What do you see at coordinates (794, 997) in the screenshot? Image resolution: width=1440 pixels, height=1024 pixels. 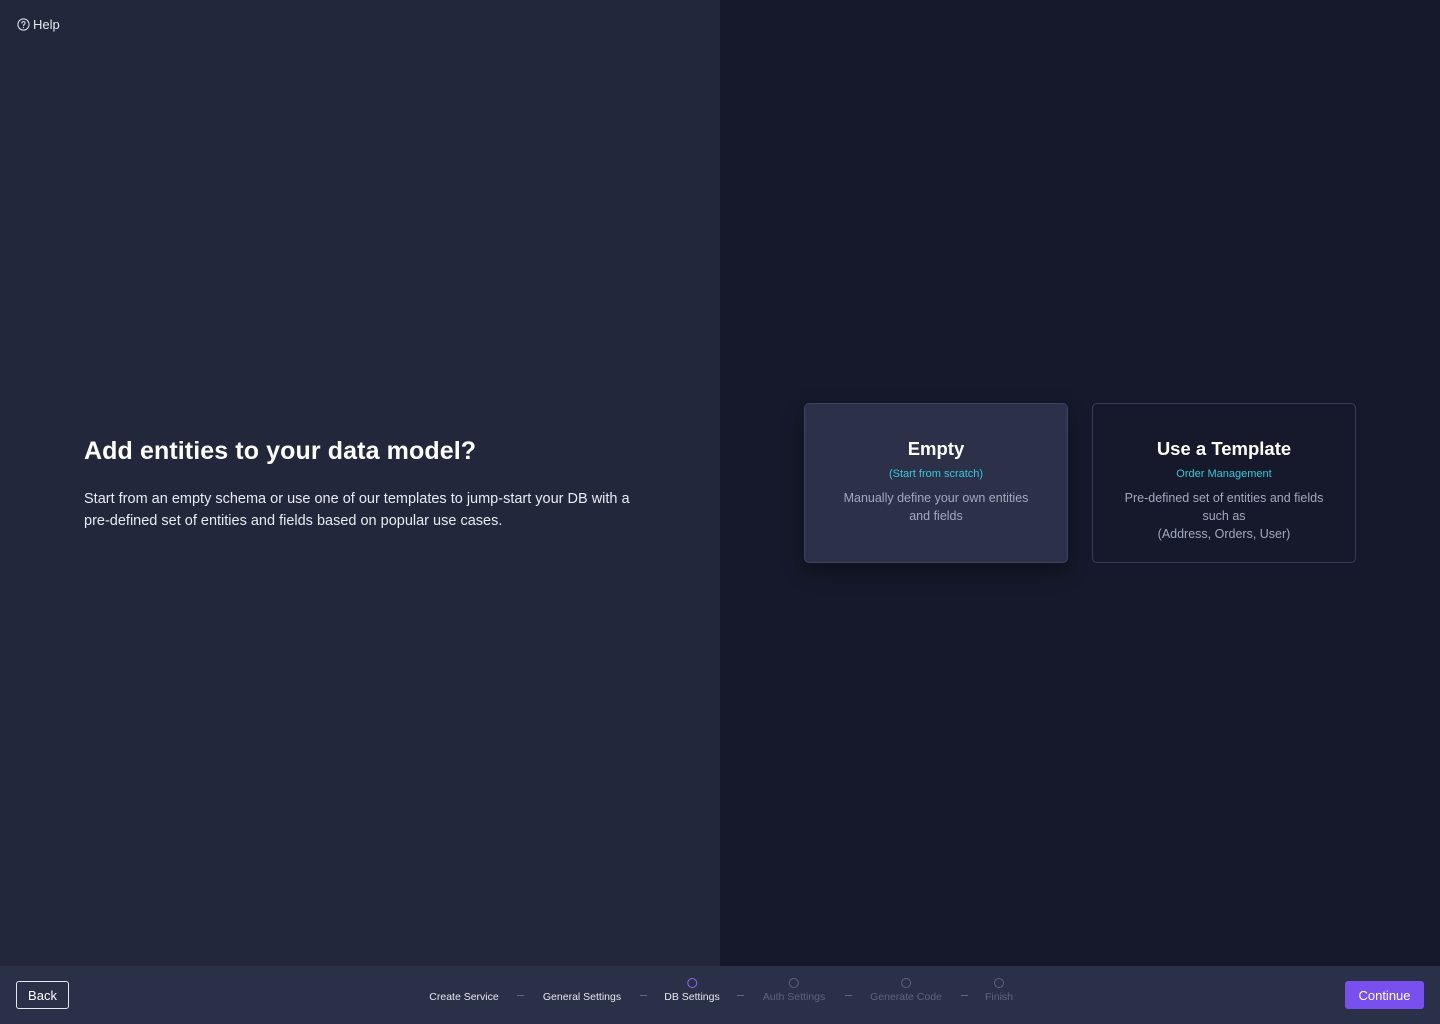 I see `step-label: Auth Settings` at bounding box center [794, 997].